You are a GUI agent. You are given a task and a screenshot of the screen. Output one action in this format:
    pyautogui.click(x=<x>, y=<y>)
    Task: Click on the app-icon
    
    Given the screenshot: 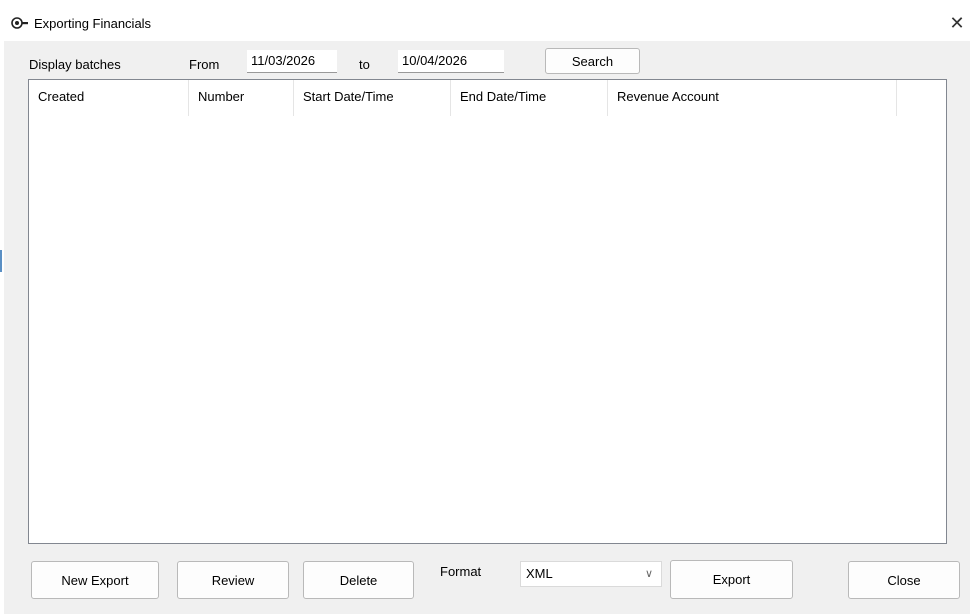 What is the action you would take?
    pyautogui.click(x=20, y=23)
    